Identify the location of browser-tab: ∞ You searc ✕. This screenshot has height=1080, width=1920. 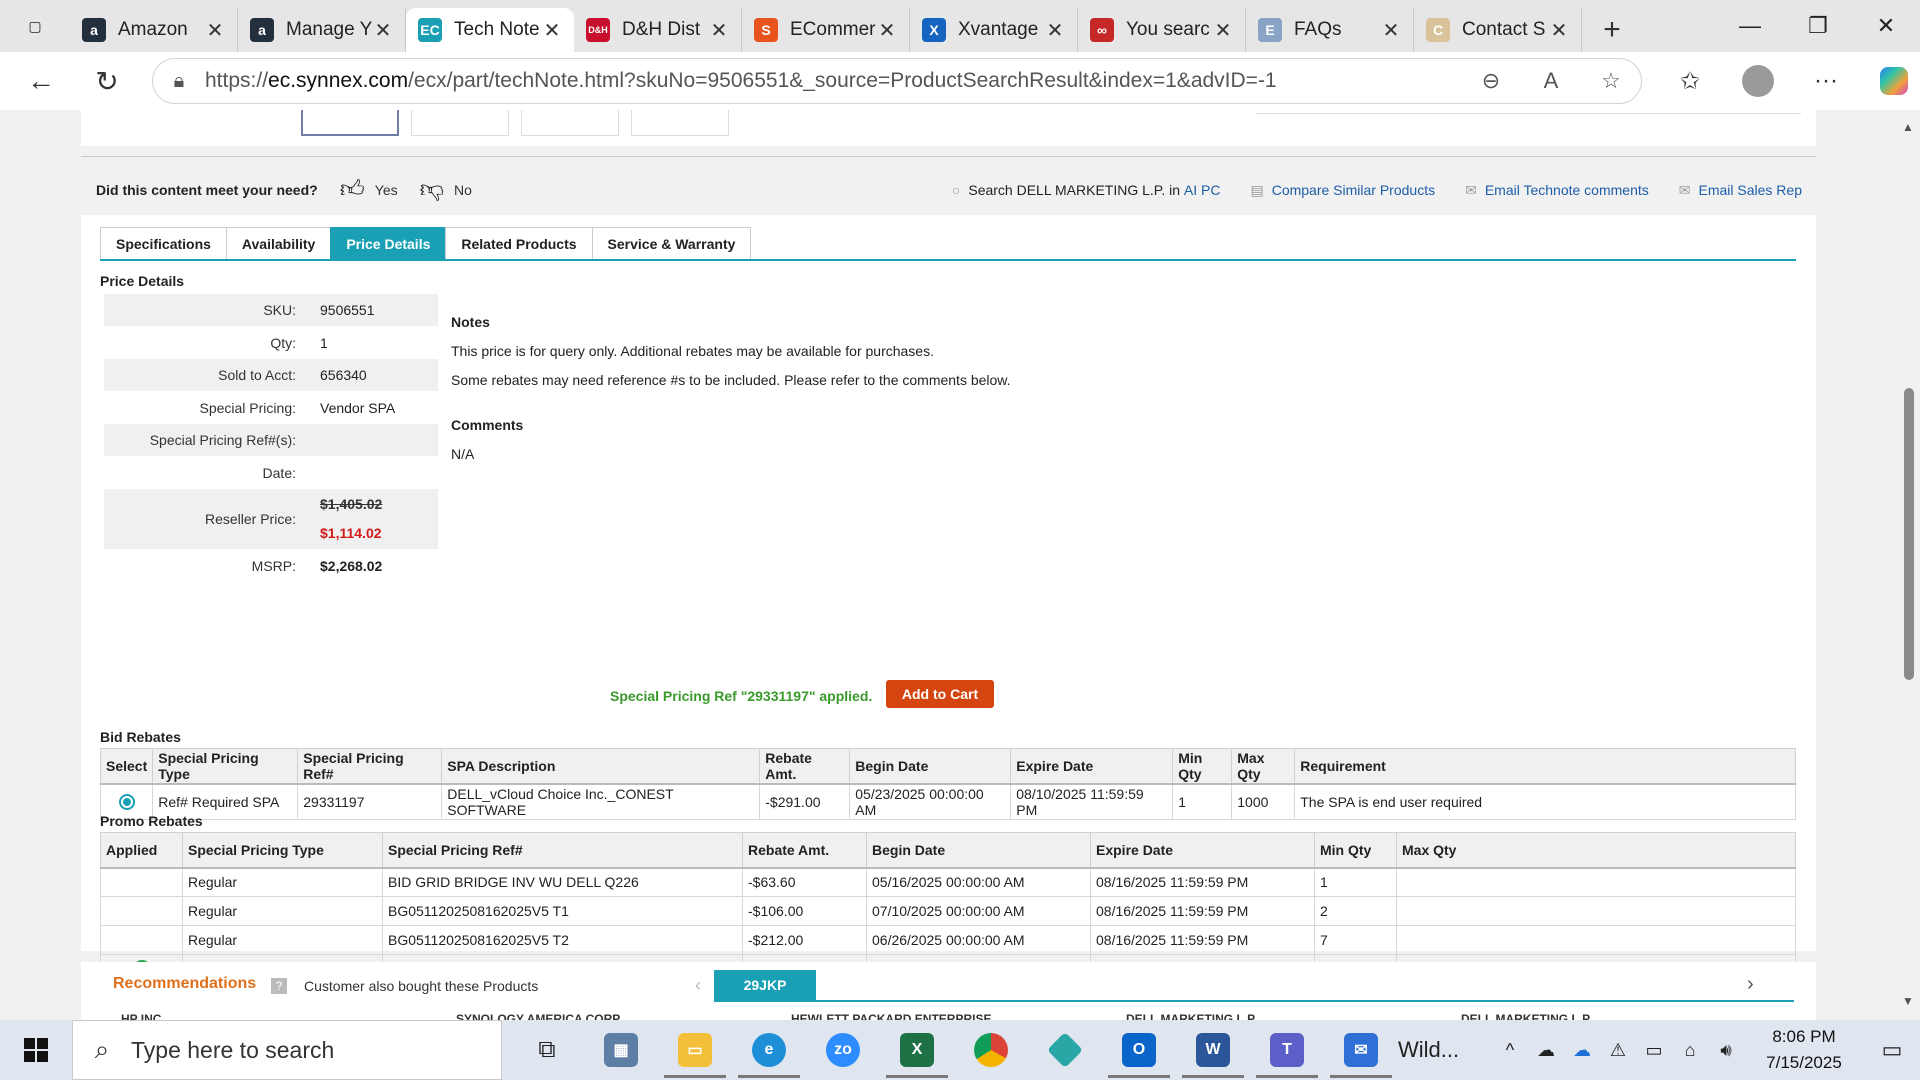
(1162, 30).